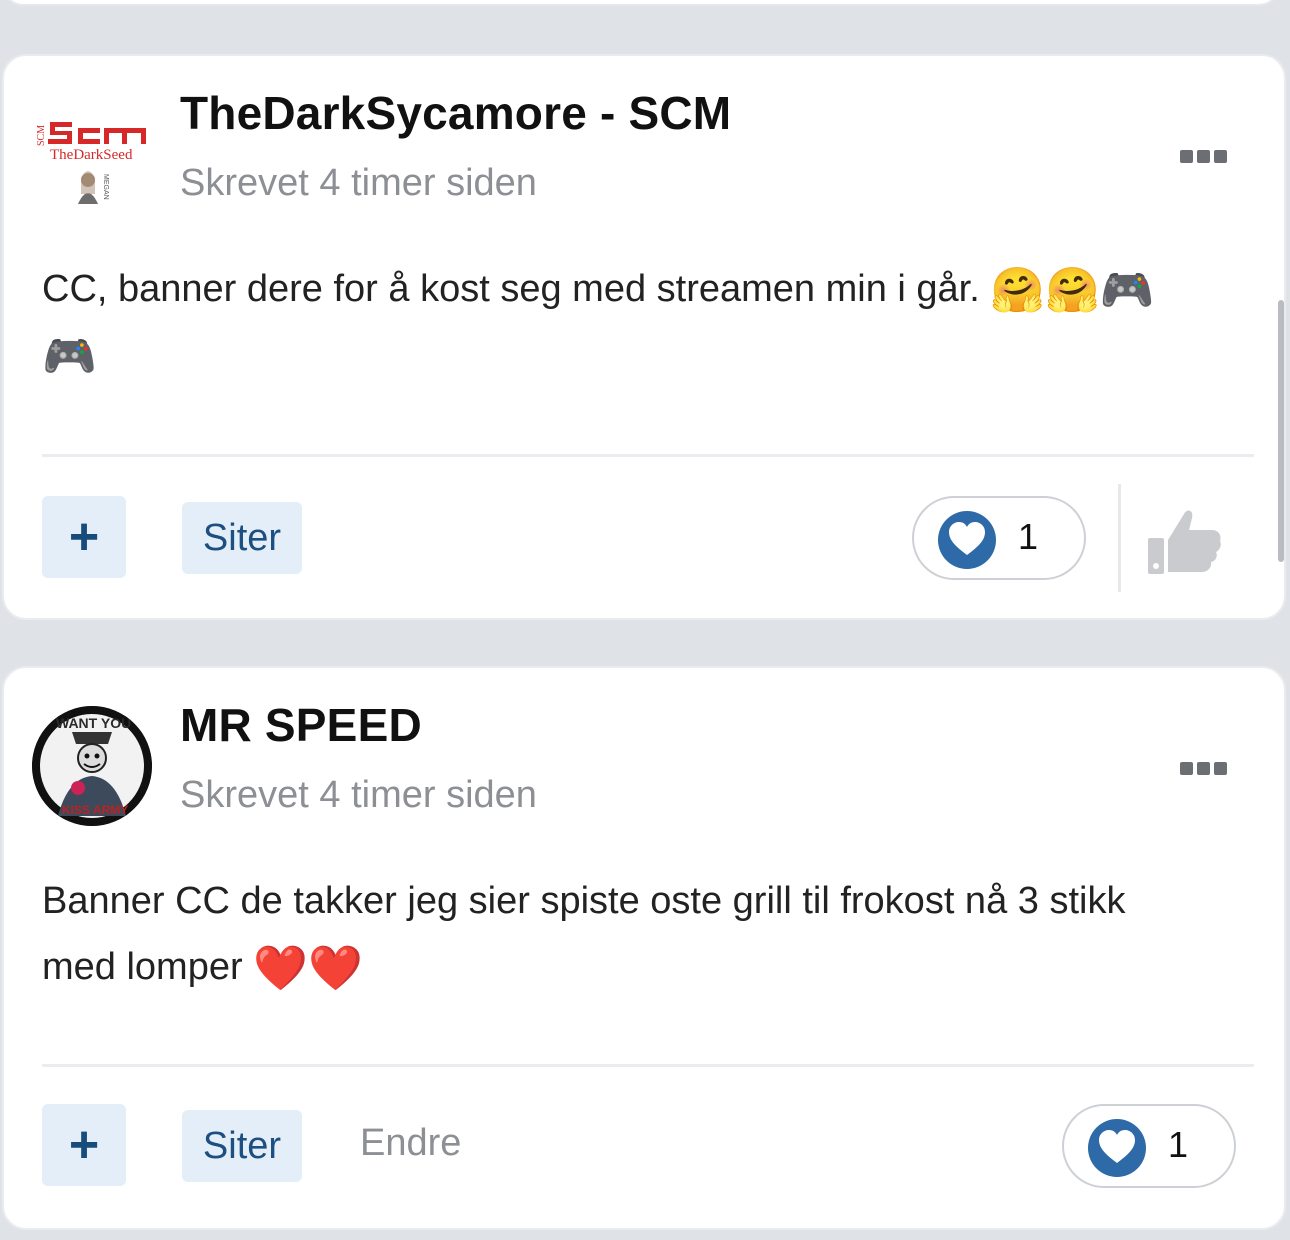  I want to click on author-avatar: SCM TheDarkSeed MEGAN, so click(92, 160).